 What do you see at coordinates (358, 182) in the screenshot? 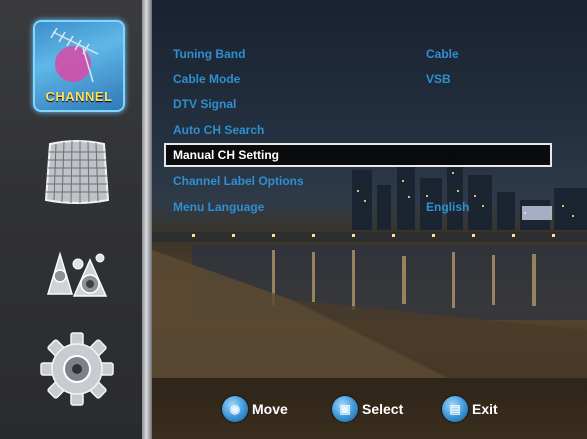
I see `menu-item-channel-label-options: Channel Label Options` at bounding box center [358, 182].